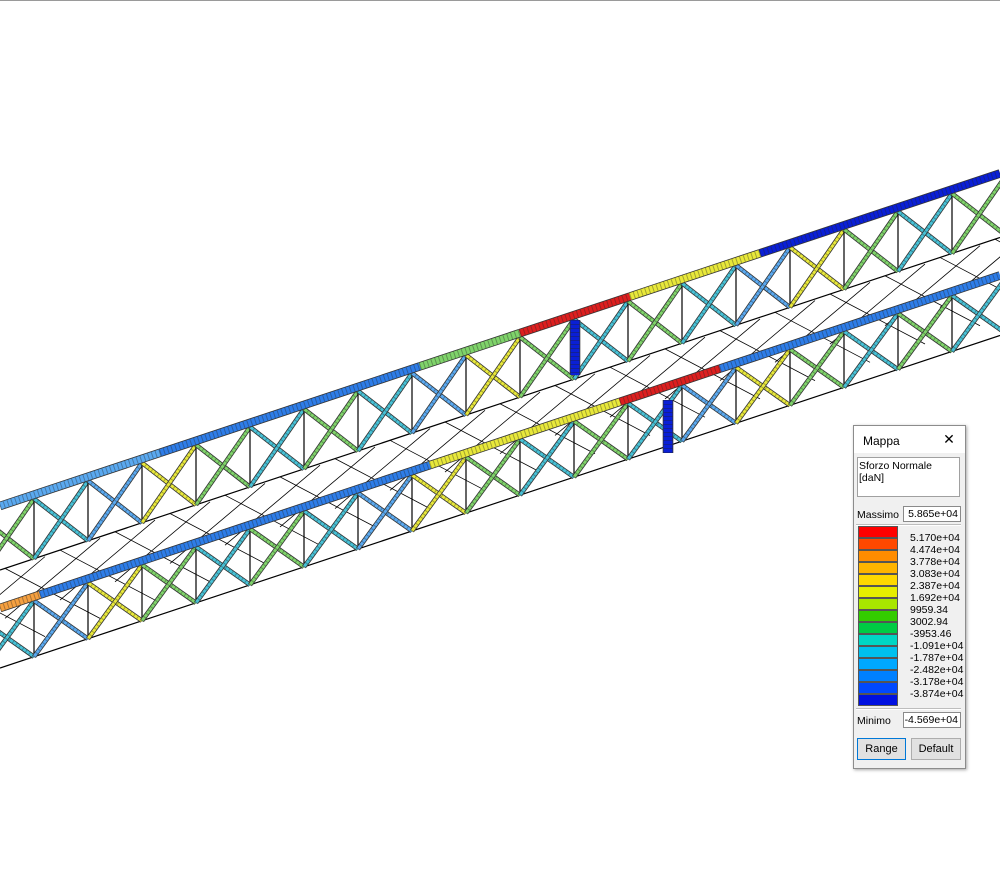 The image size is (1000, 876). I want to click on legend-level: -2.482e+04, so click(937, 670).